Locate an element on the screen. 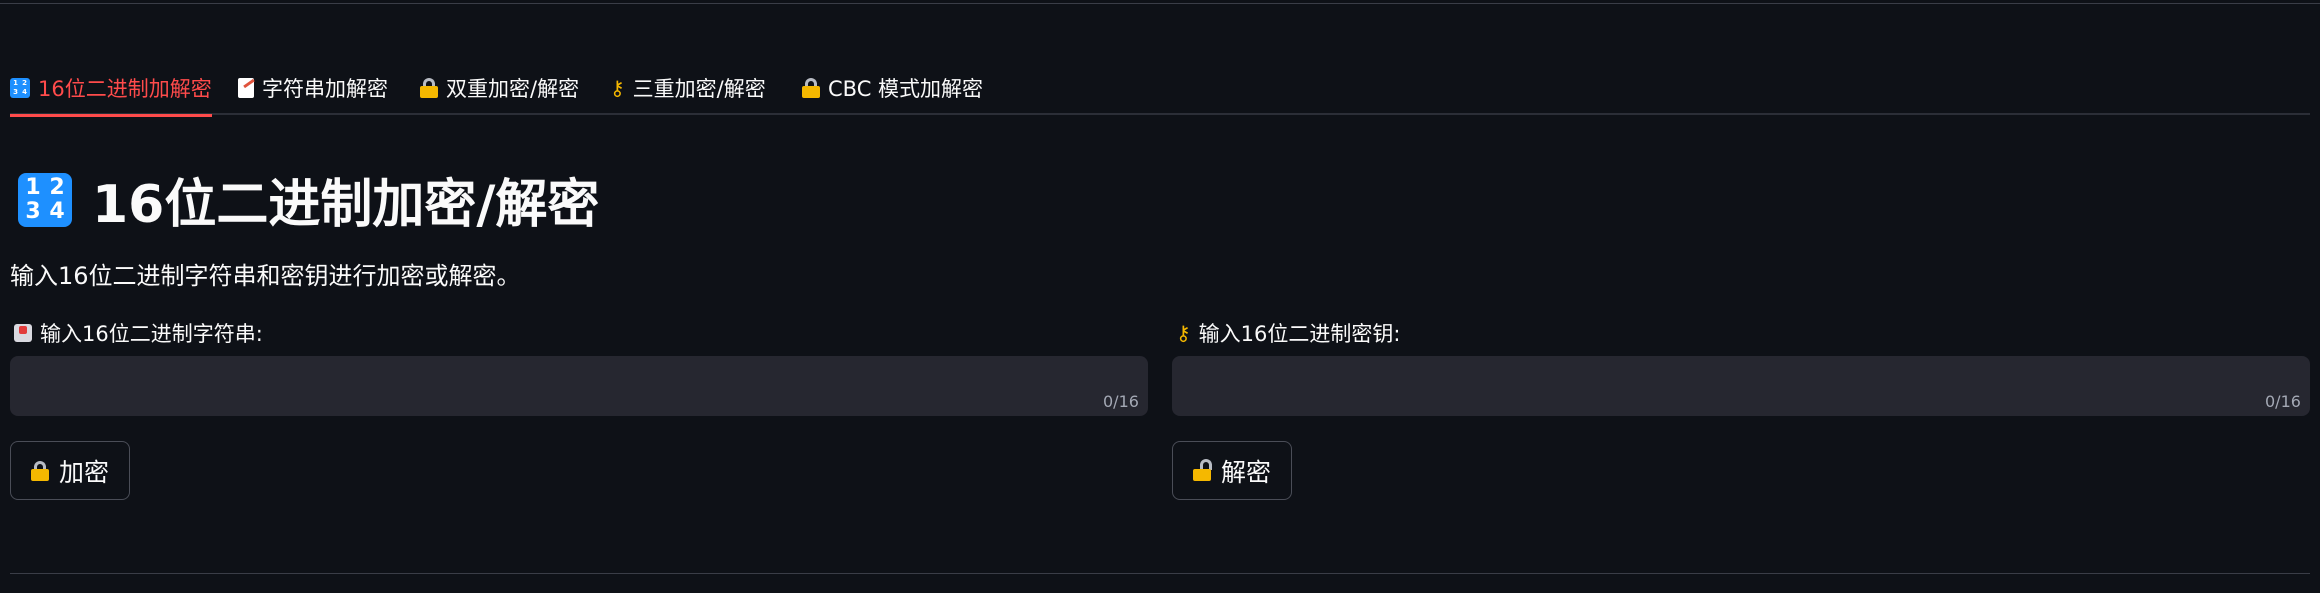 This screenshot has width=2320, height=593. tab-cbc-mode: CBC 模式加解密 is located at coordinates (892, 87).